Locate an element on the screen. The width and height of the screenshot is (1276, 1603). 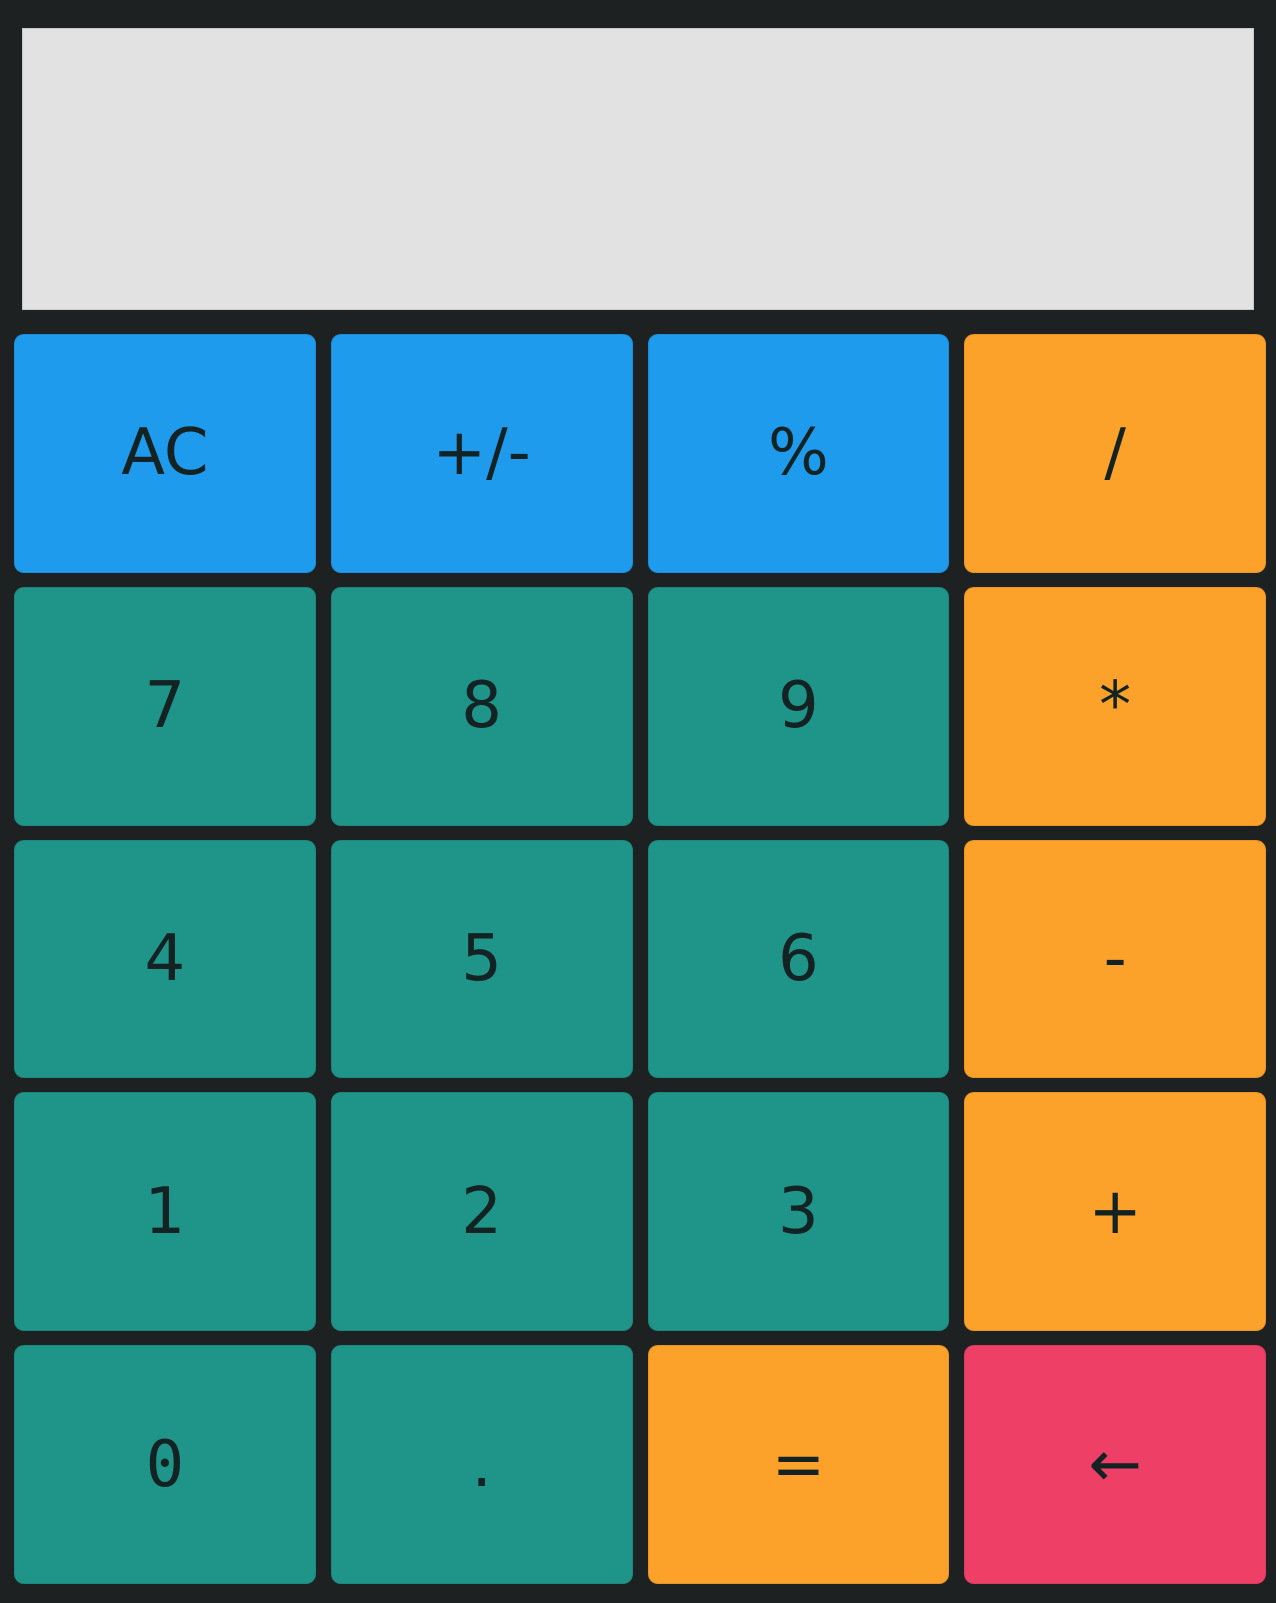
equals-button: = is located at coordinates (798, 1464).